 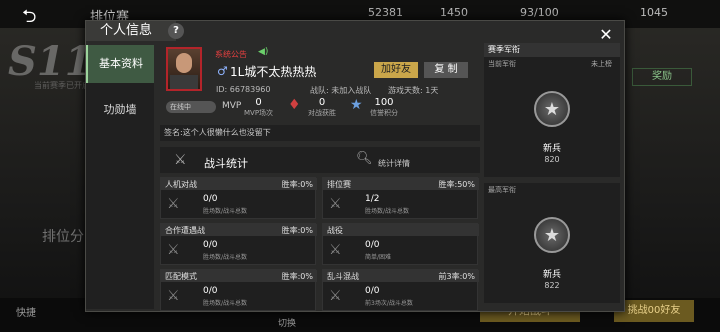 What do you see at coordinates (239, 184) in the screenshot?
I see `cell-header: 人机对战 胜率:0%` at bounding box center [239, 184].